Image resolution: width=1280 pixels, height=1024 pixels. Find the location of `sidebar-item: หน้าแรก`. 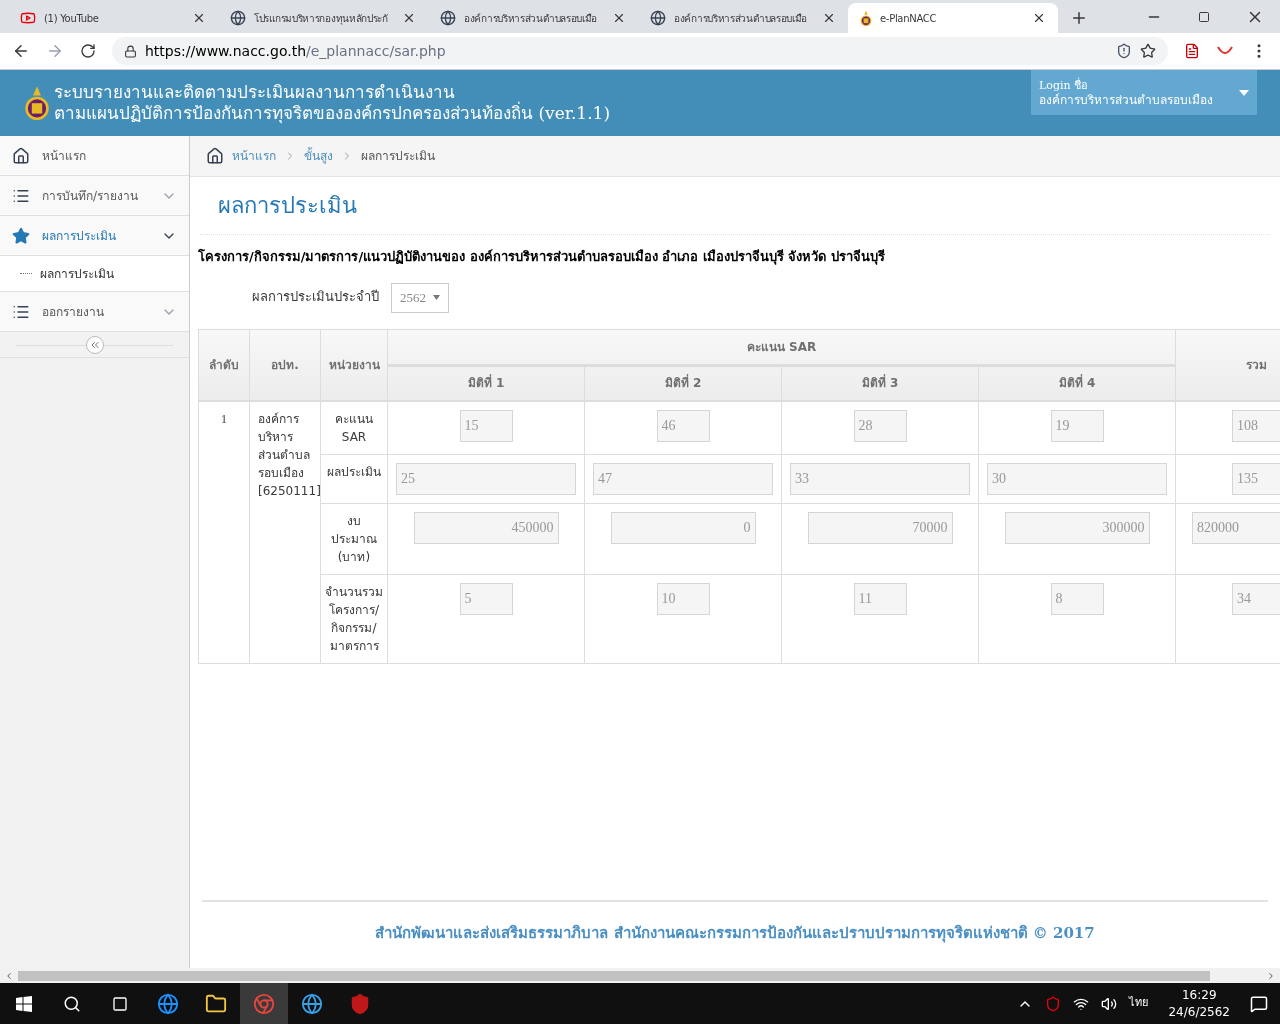

sidebar-item: หน้าแรก is located at coordinates (94, 156).